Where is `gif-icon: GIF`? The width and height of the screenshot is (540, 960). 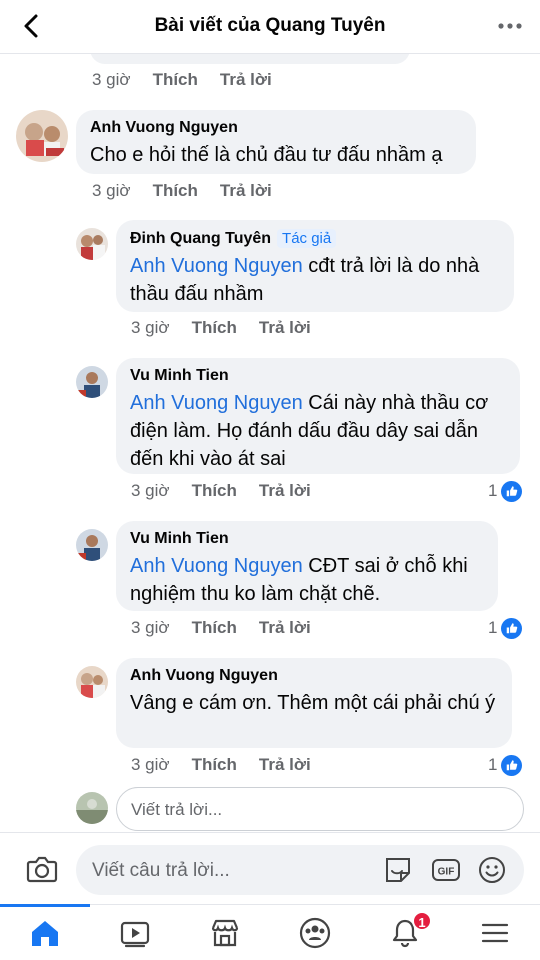
gif-icon: GIF is located at coordinates (446, 870).